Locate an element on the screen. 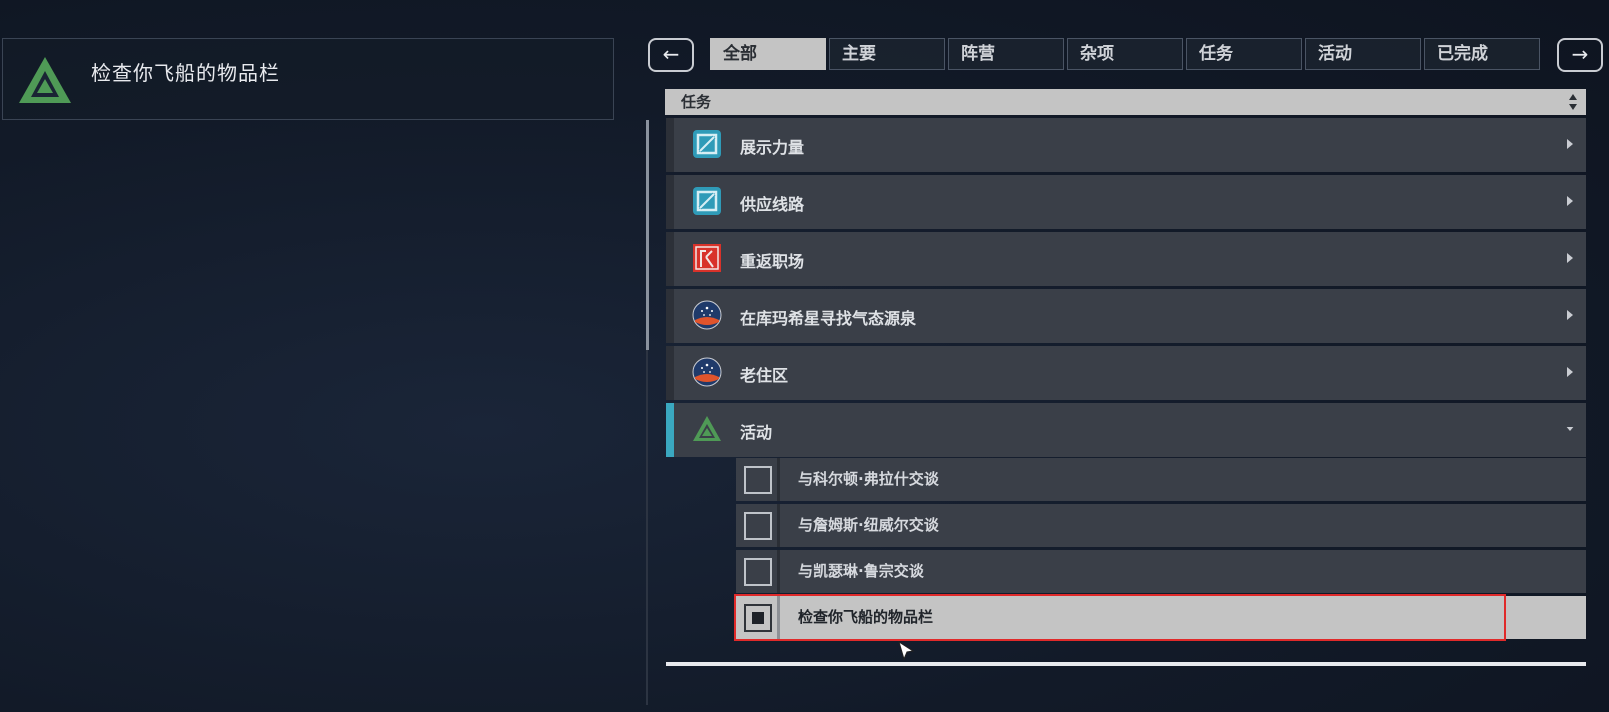  tab-mission: 任务 is located at coordinates (1244, 54).